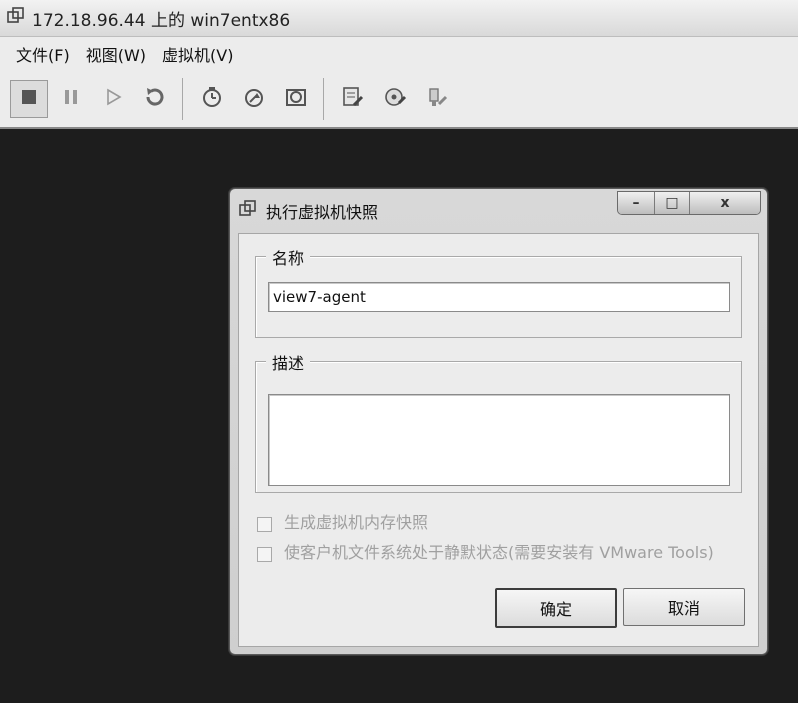  I want to click on quiesce-filesystem-option: 使客户机文件系统处于静默状态(需要安装有 VMware Tools), so click(492, 553).